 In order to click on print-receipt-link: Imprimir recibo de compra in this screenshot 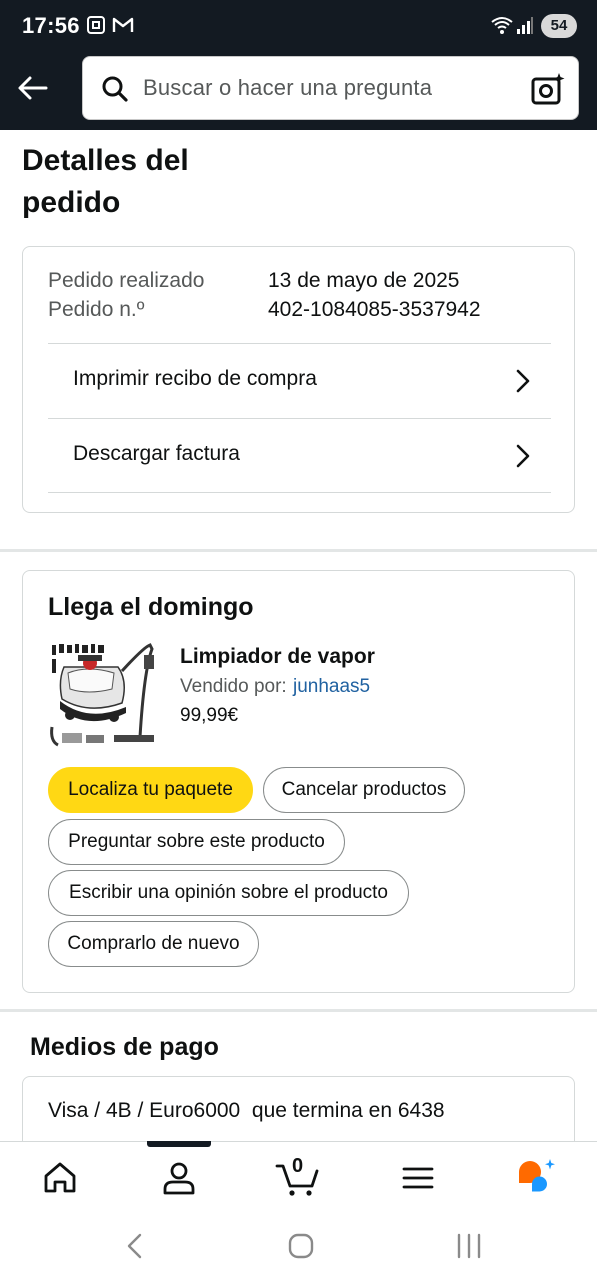, I will do `click(299, 380)`.